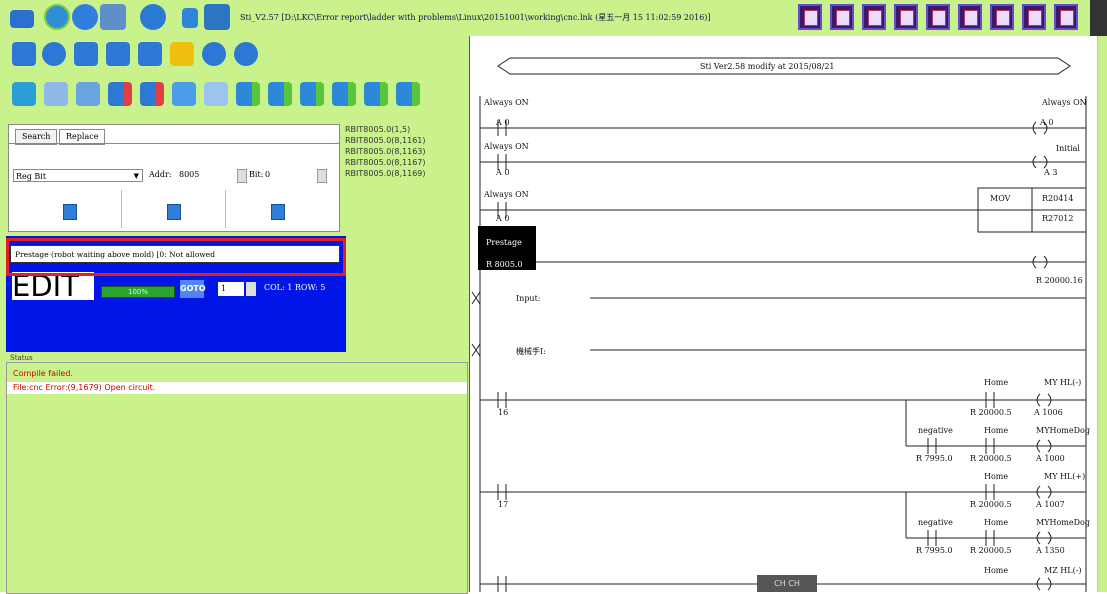  I want to click on save-as-icon, so click(217, 17).